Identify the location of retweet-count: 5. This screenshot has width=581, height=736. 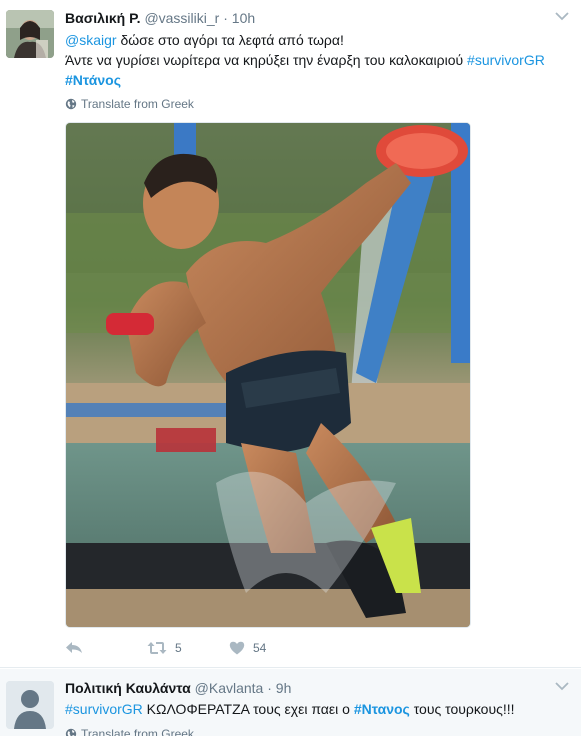
(178, 648).